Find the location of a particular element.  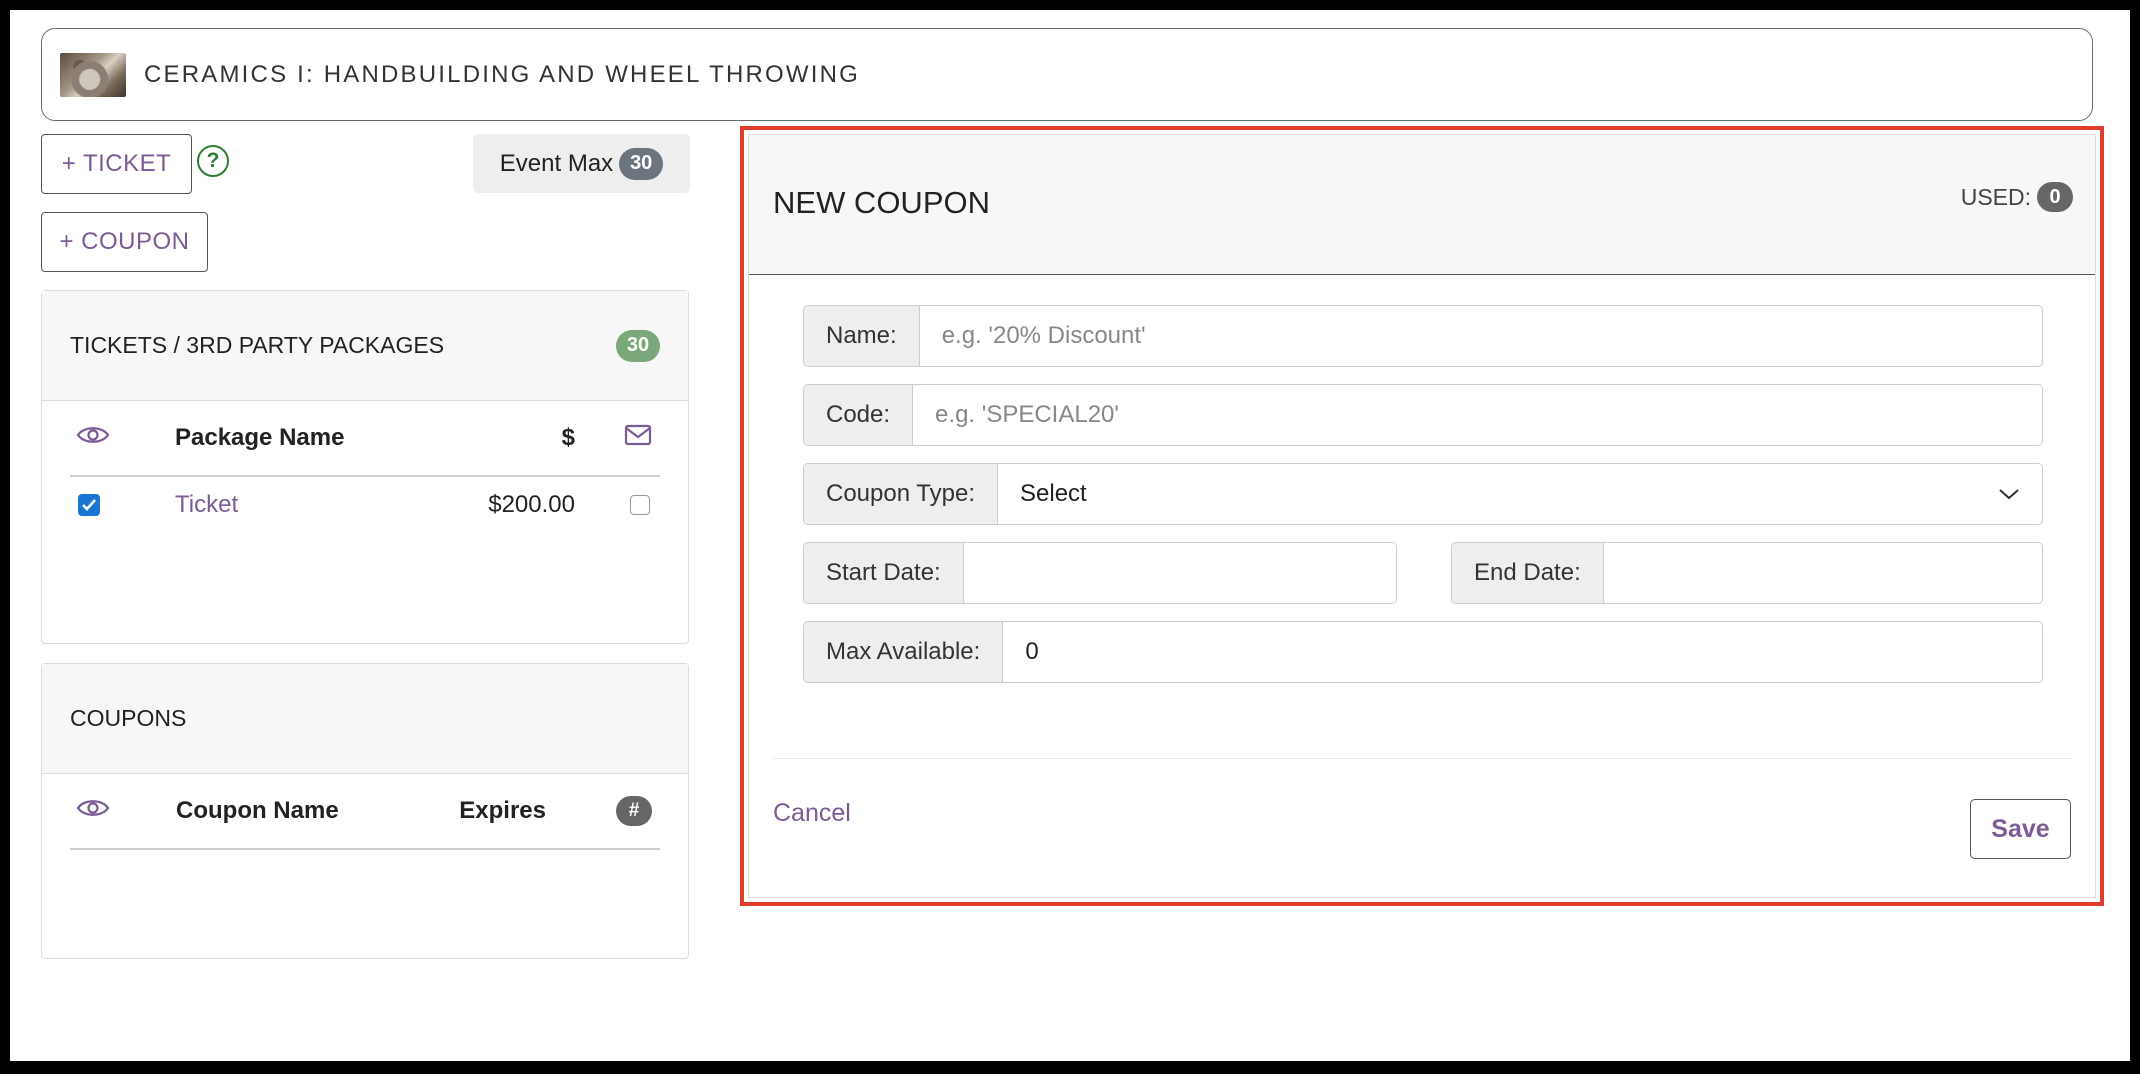

check-icon is located at coordinates (89, 505).